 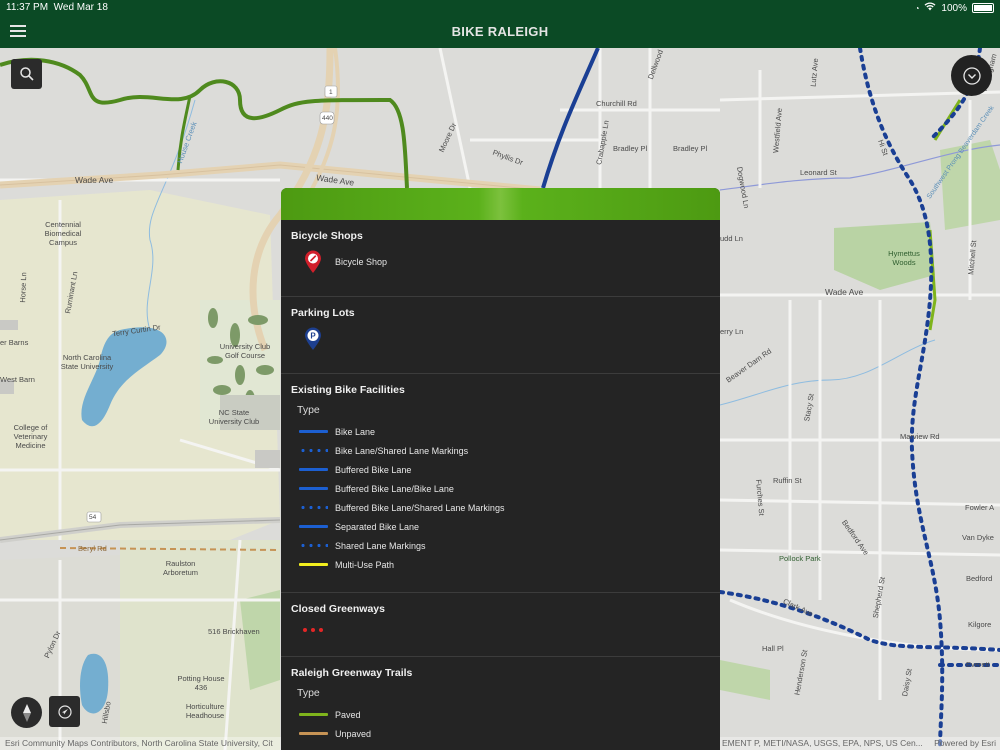 What do you see at coordinates (980, 624) in the screenshot?
I see `map-label-road: Kilgore` at bounding box center [980, 624].